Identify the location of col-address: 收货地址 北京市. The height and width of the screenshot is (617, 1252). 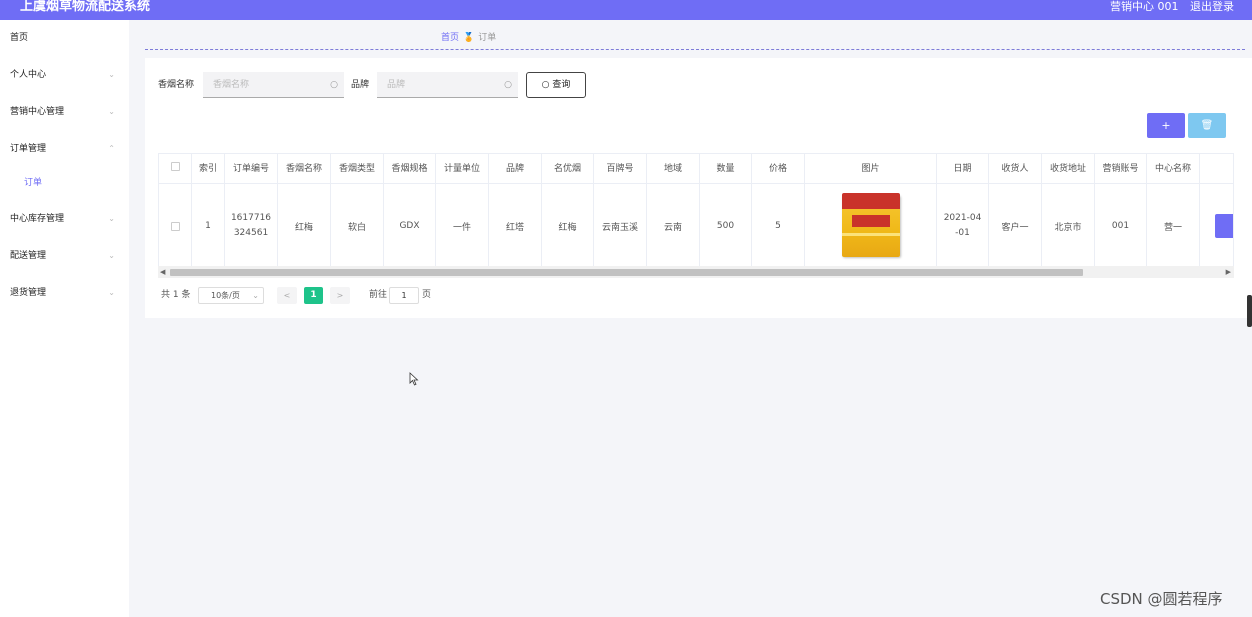
(1068, 210).